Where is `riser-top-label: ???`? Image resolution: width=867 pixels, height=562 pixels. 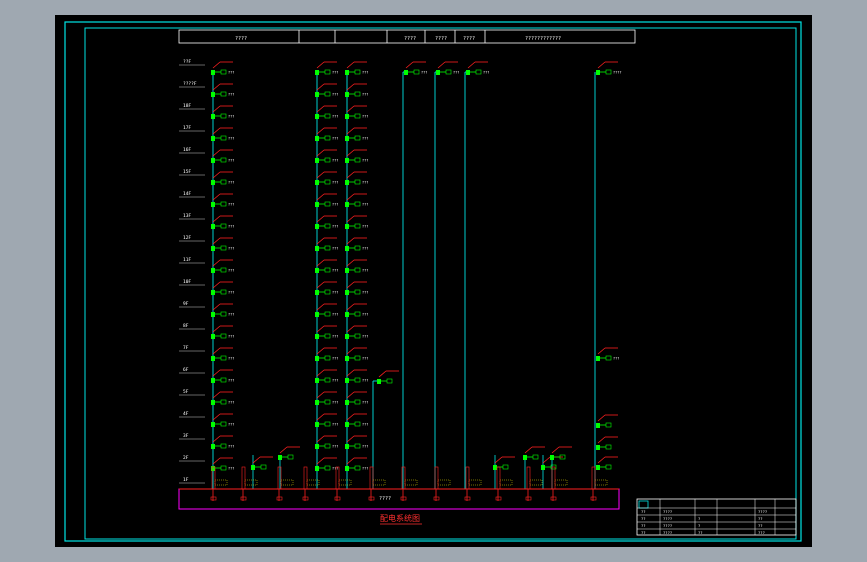 riser-top-label: ??? is located at coordinates (486, 73).